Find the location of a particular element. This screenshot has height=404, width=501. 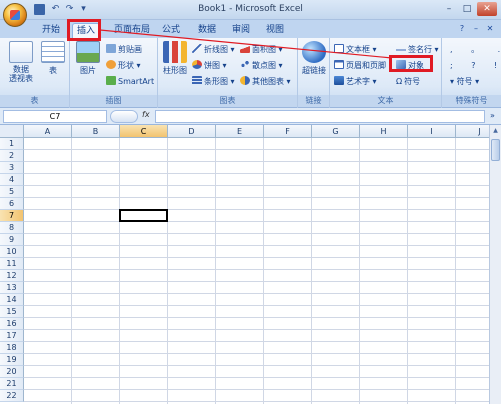

ribbon-close-icon: ✕ is located at coordinates (490, 29).